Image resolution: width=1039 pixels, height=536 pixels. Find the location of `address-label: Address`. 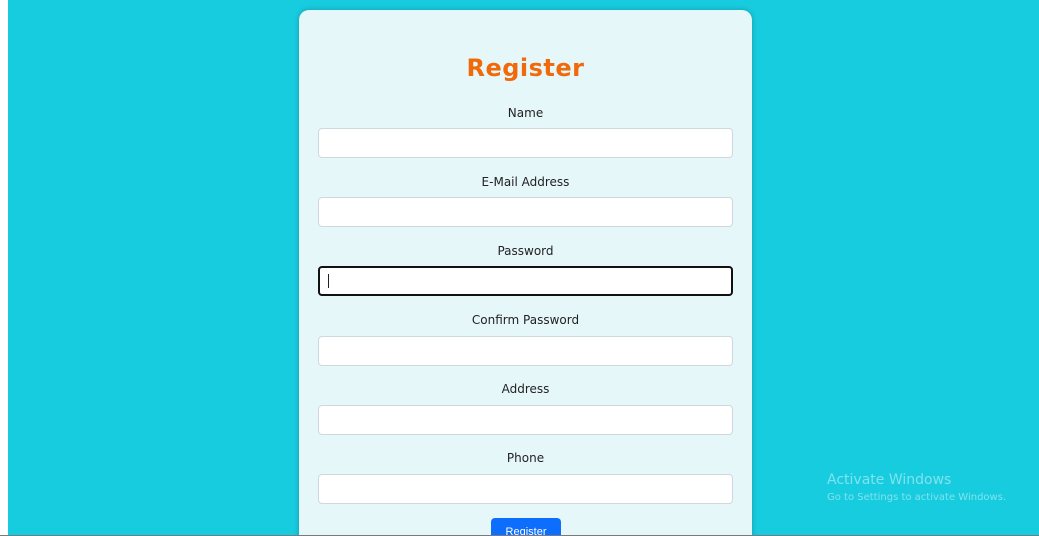

address-label: Address is located at coordinates (525, 389).